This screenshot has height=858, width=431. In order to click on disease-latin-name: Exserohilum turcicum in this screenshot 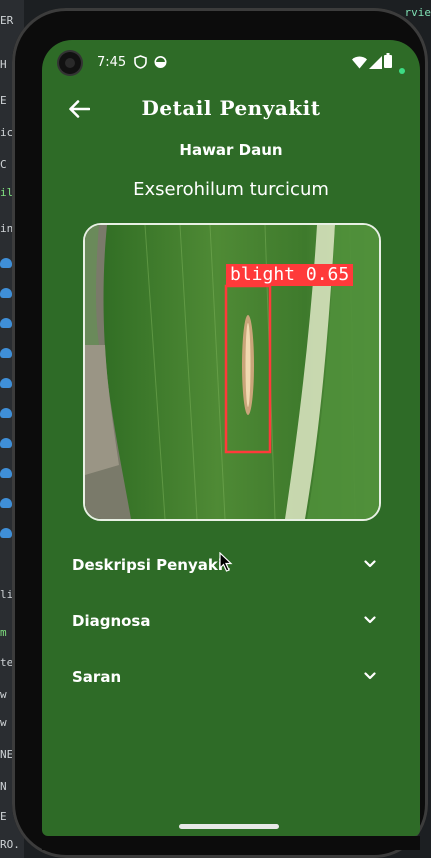, I will do `click(231, 189)`.